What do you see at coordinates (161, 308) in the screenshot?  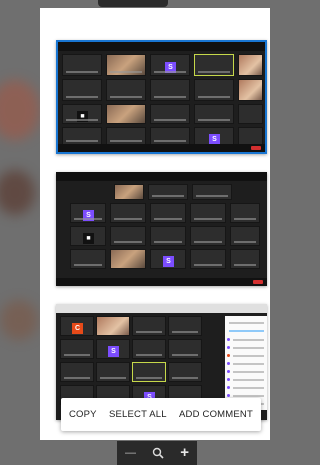 I see `browser-top-bar` at bounding box center [161, 308].